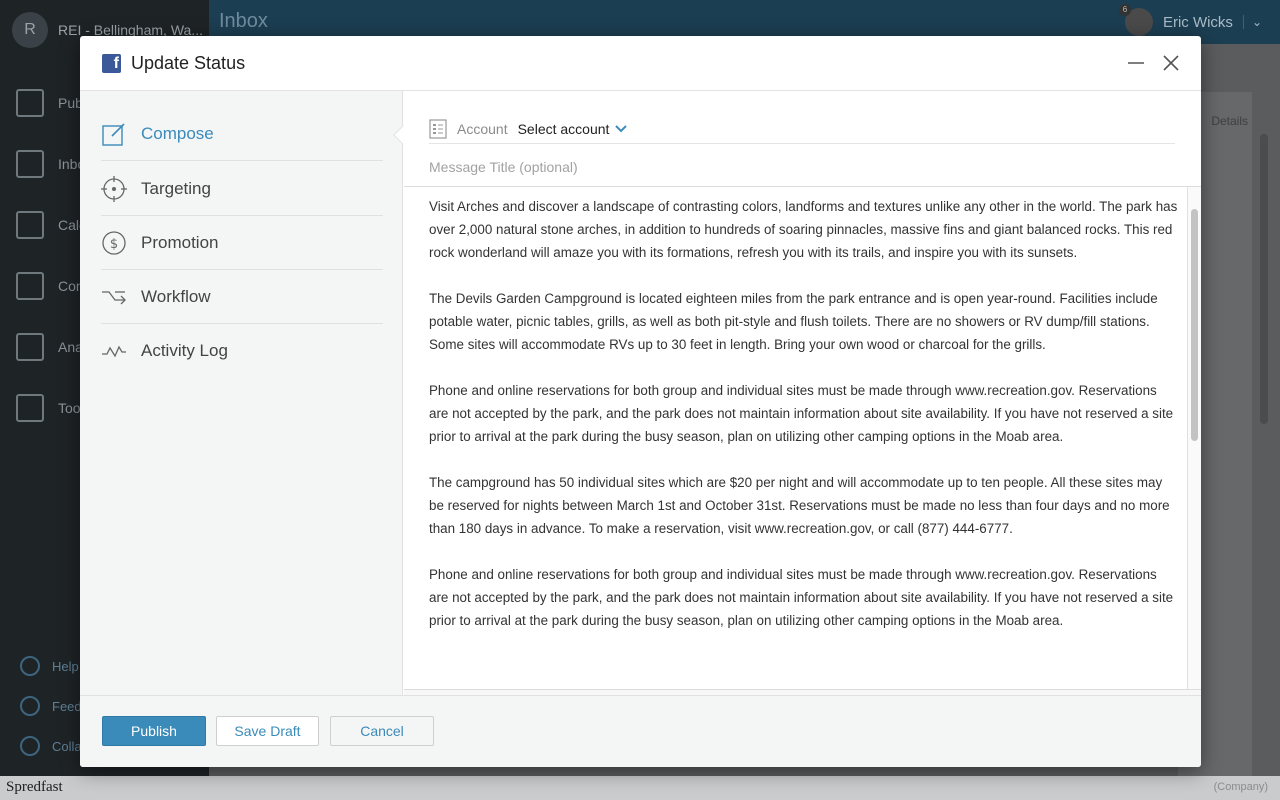 The width and height of the screenshot is (1280, 800). Describe the element at coordinates (30, 746) in the screenshot. I see `collapse-icon` at that location.